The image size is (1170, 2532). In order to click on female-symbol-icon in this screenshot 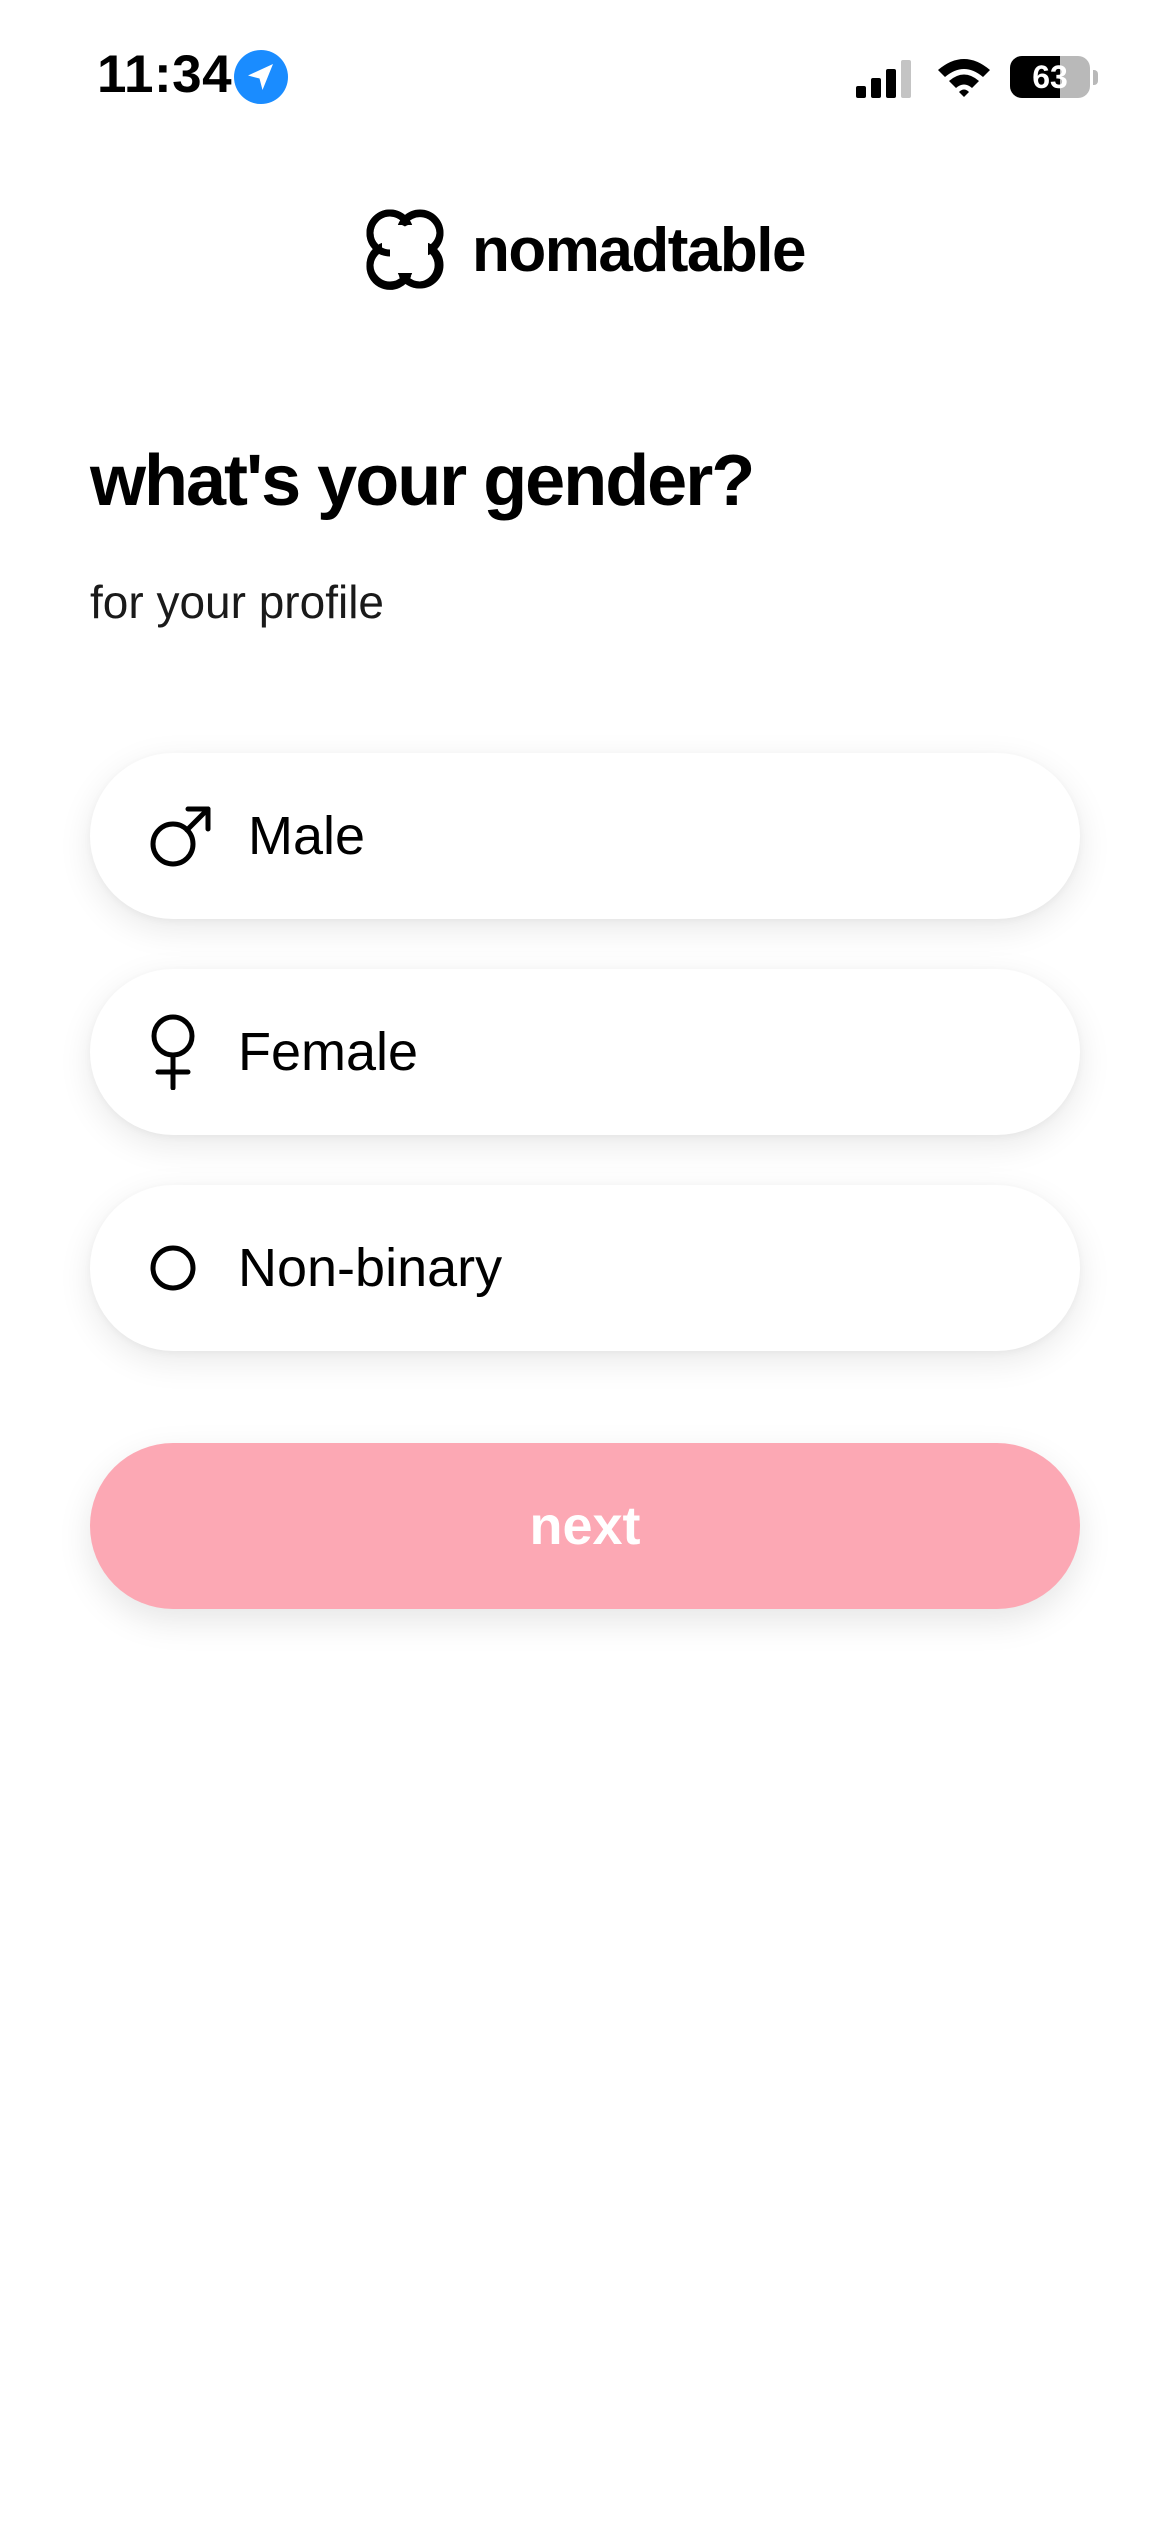, I will do `click(173, 1052)`.